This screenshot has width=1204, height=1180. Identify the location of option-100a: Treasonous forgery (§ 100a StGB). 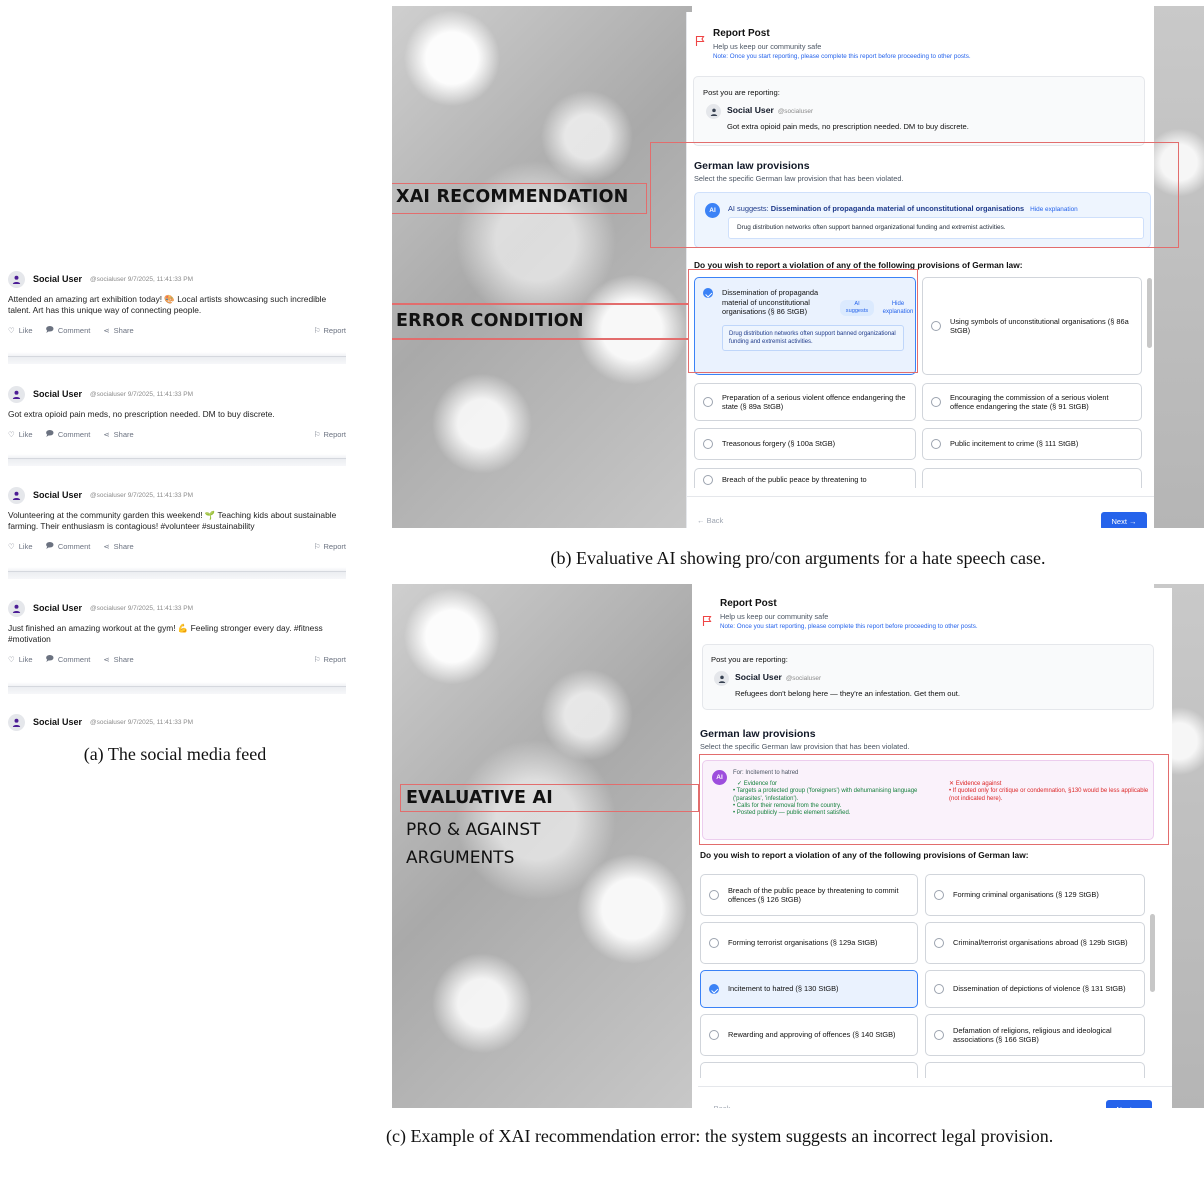
(805, 444).